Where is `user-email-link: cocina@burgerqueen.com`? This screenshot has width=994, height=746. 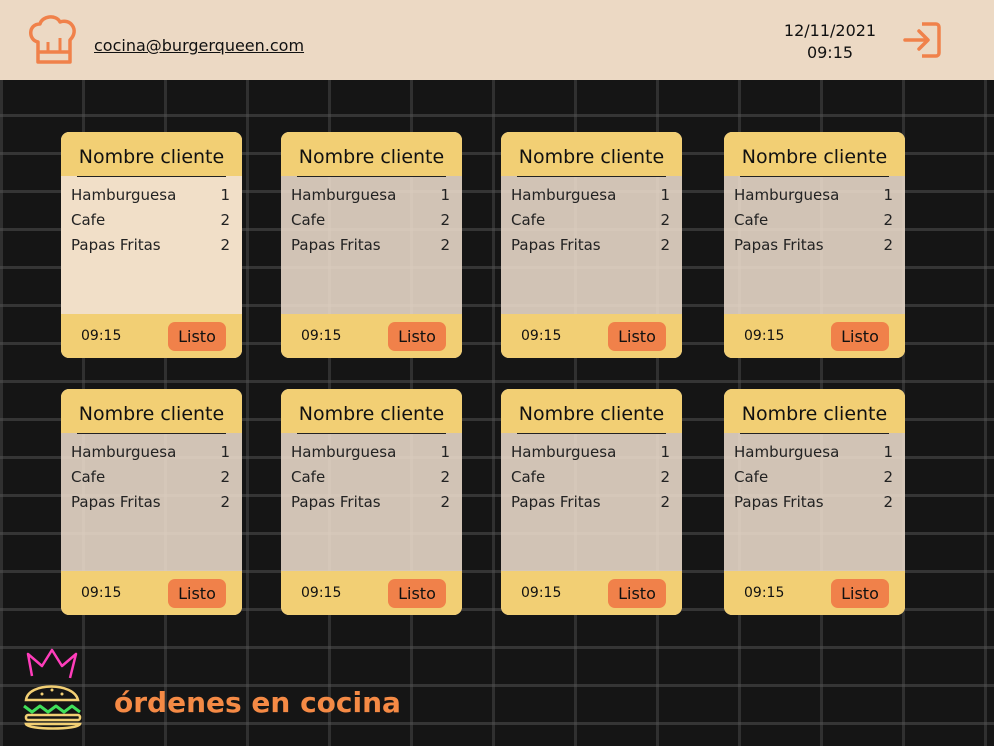 user-email-link: cocina@burgerqueen.com is located at coordinates (199, 45).